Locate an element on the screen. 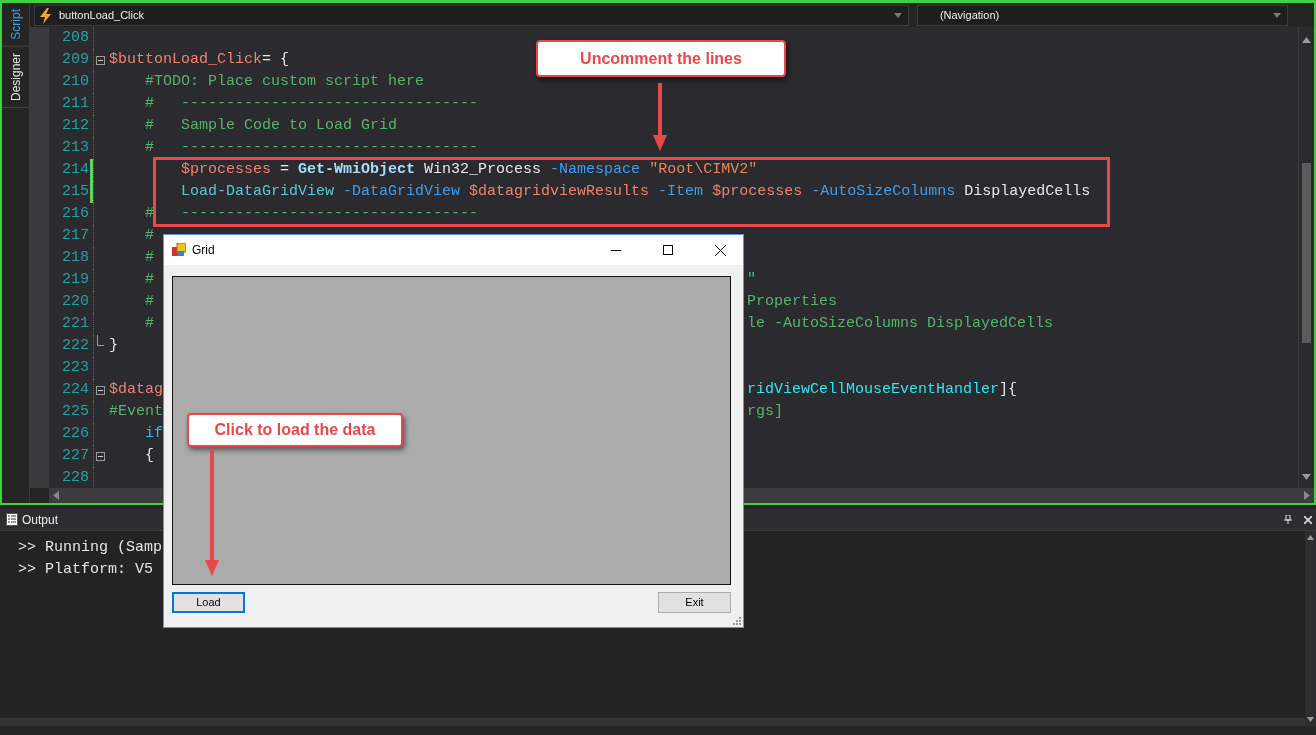 The image size is (1316, 735). load-button: Load is located at coordinates (208, 602).